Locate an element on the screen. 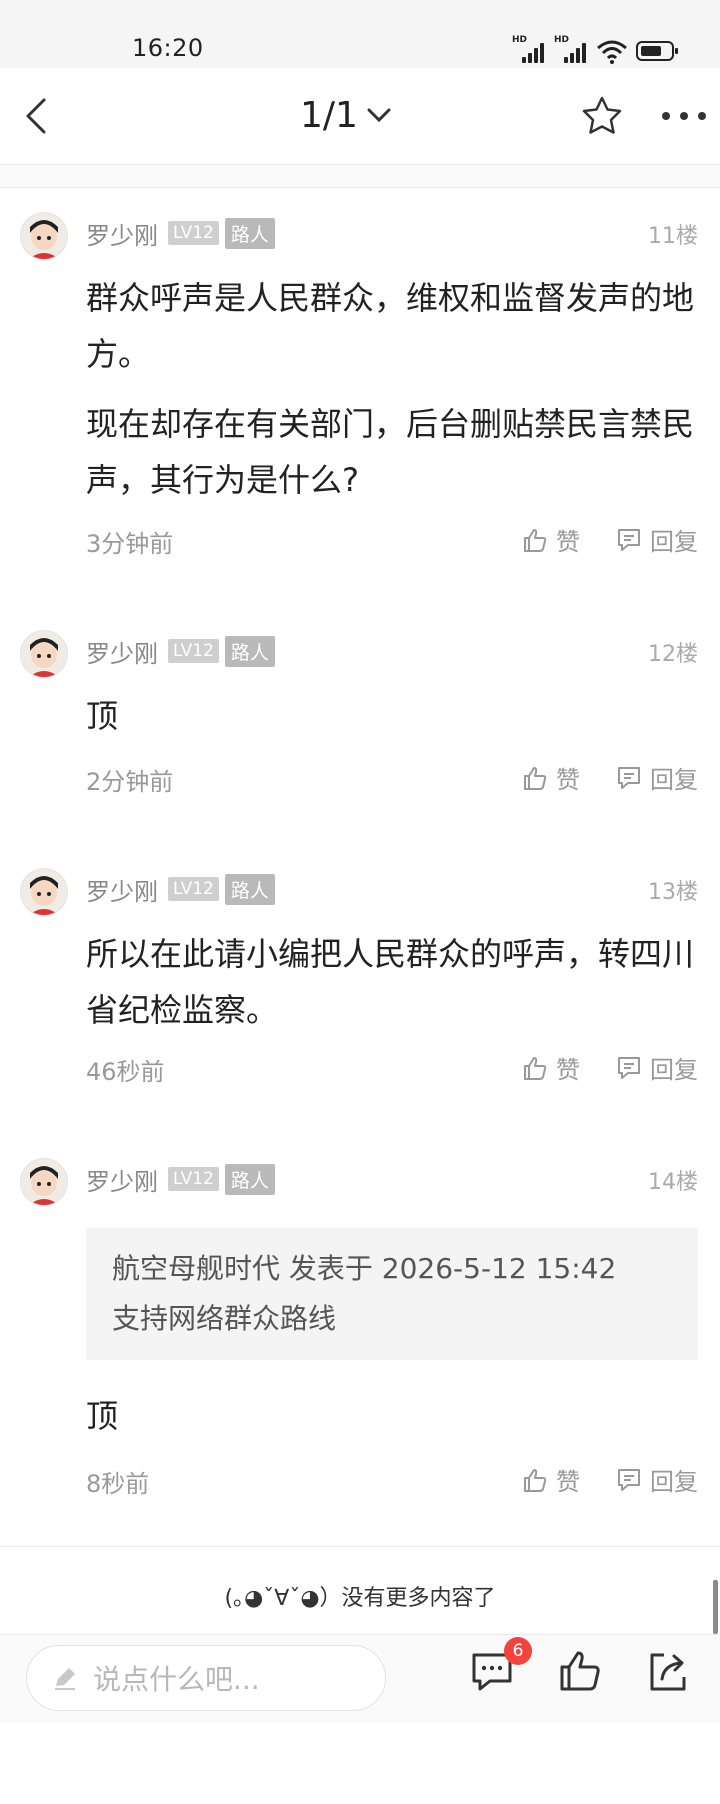  bottom-bar: 说点什么吧... 6 is located at coordinates (360, 1678).